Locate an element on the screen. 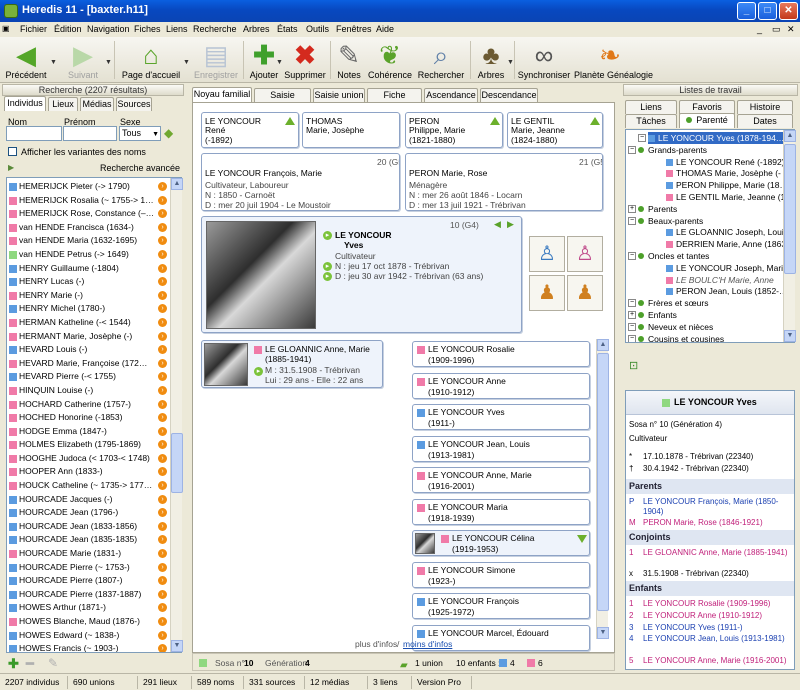 The height and width of the screenshot is (690, 800). close-button: ✕ is located at coordinates (788, 11).